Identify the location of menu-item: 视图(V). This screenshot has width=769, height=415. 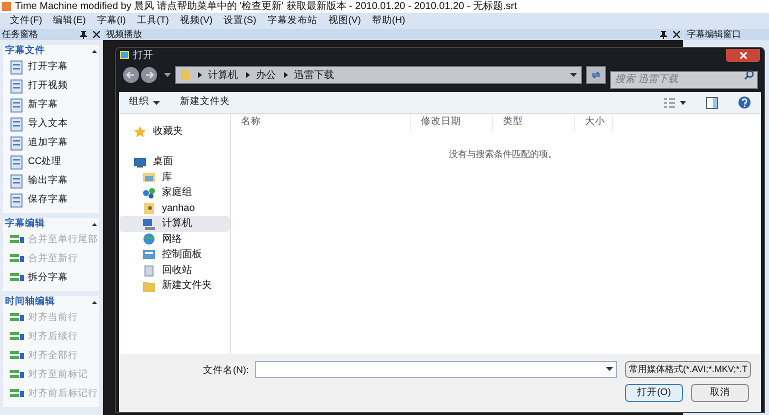
(344, 21).